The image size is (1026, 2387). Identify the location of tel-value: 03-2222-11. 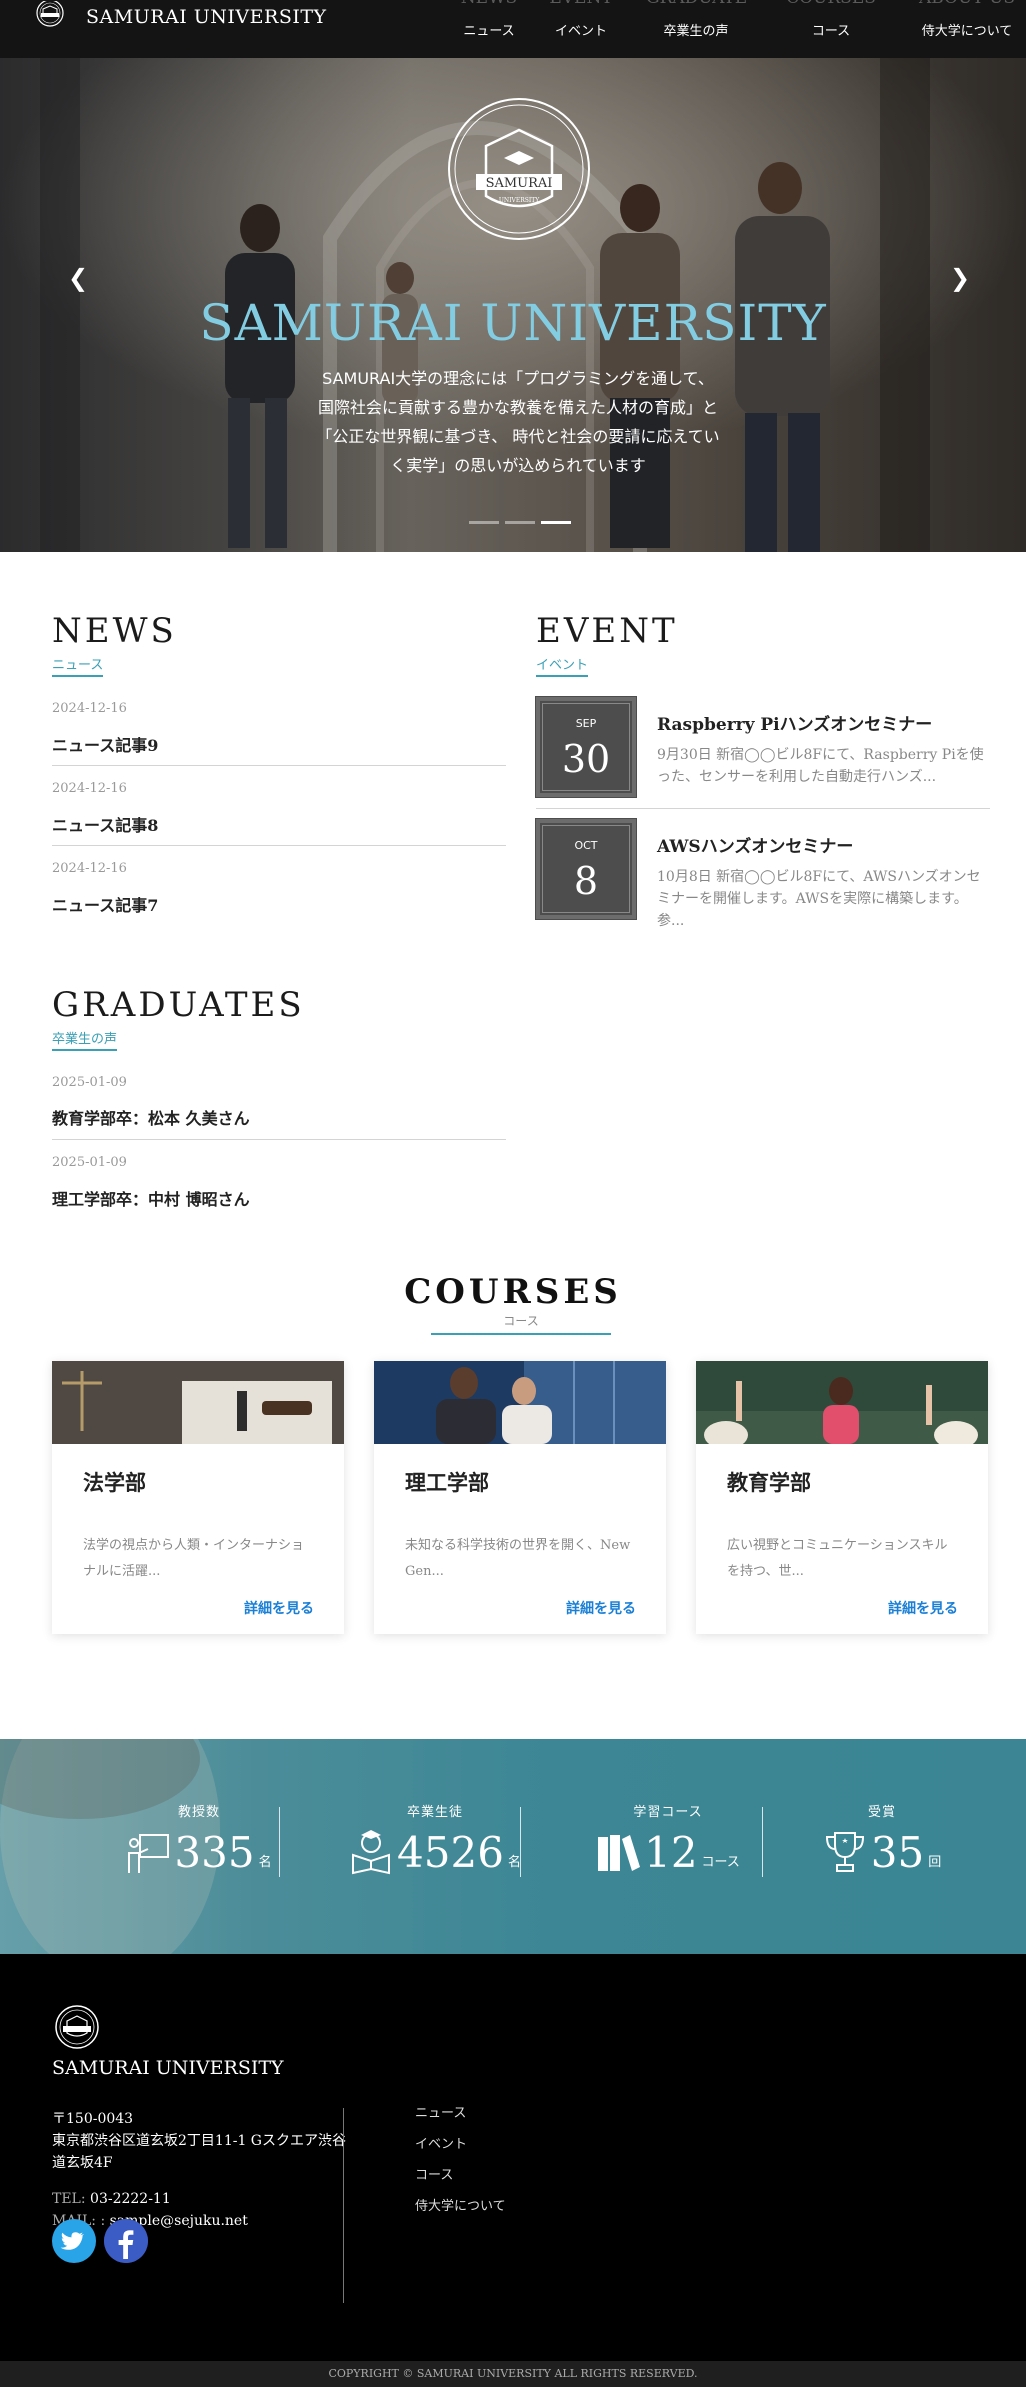
(130, 2199).